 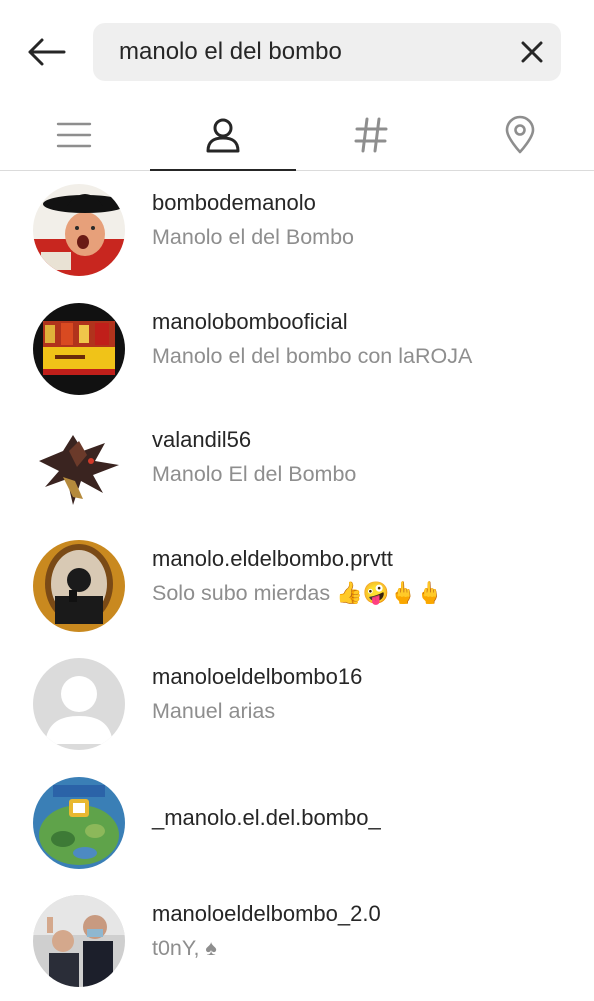 I want to click on full-name: t0nY, ♠, so click(x=184, y=948).